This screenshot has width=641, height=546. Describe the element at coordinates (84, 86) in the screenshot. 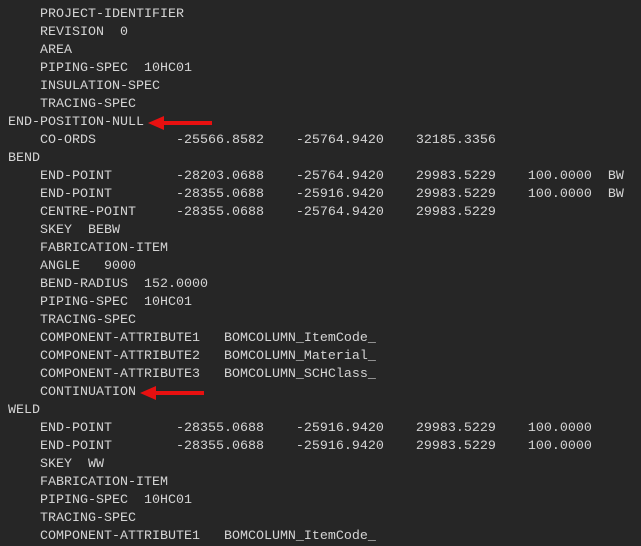

I see `code-line: INSULATION-SPEC` at that location.